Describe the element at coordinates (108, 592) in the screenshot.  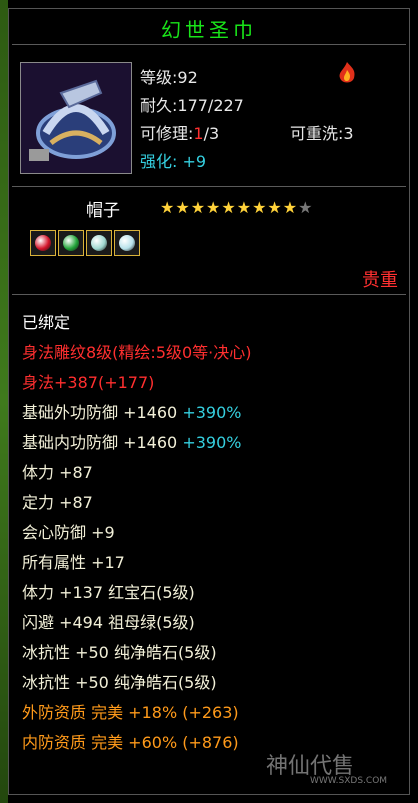
I see `attribute-text: 体力 +137 红宝石(5级)` at that location.